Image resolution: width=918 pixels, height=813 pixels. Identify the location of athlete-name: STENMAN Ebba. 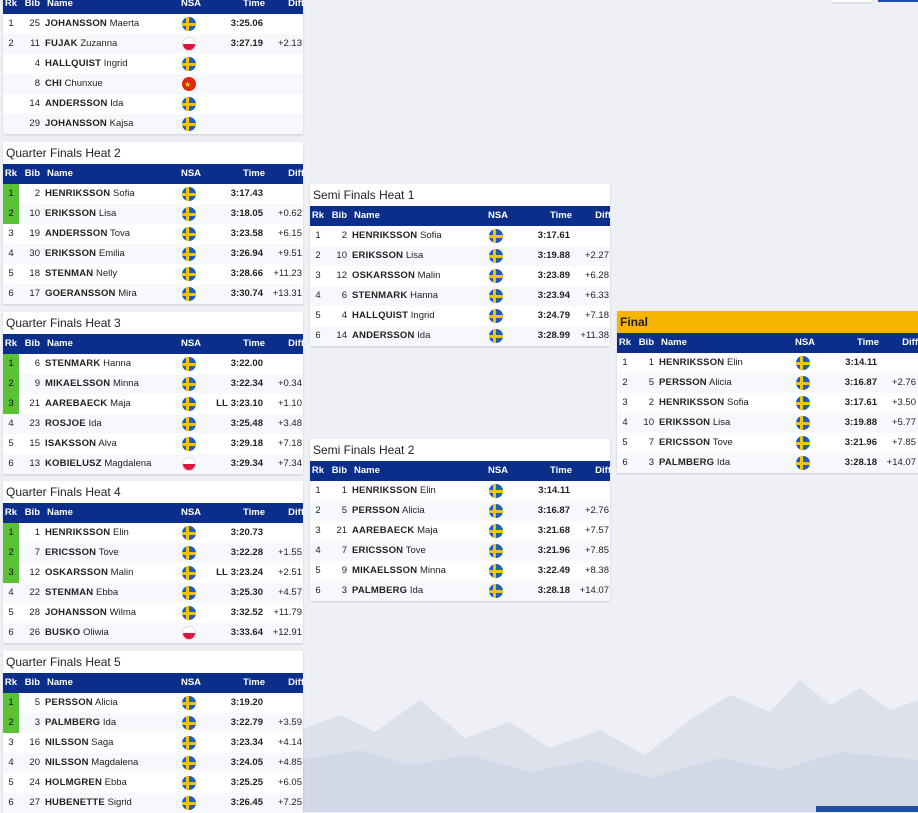
(110, 593).